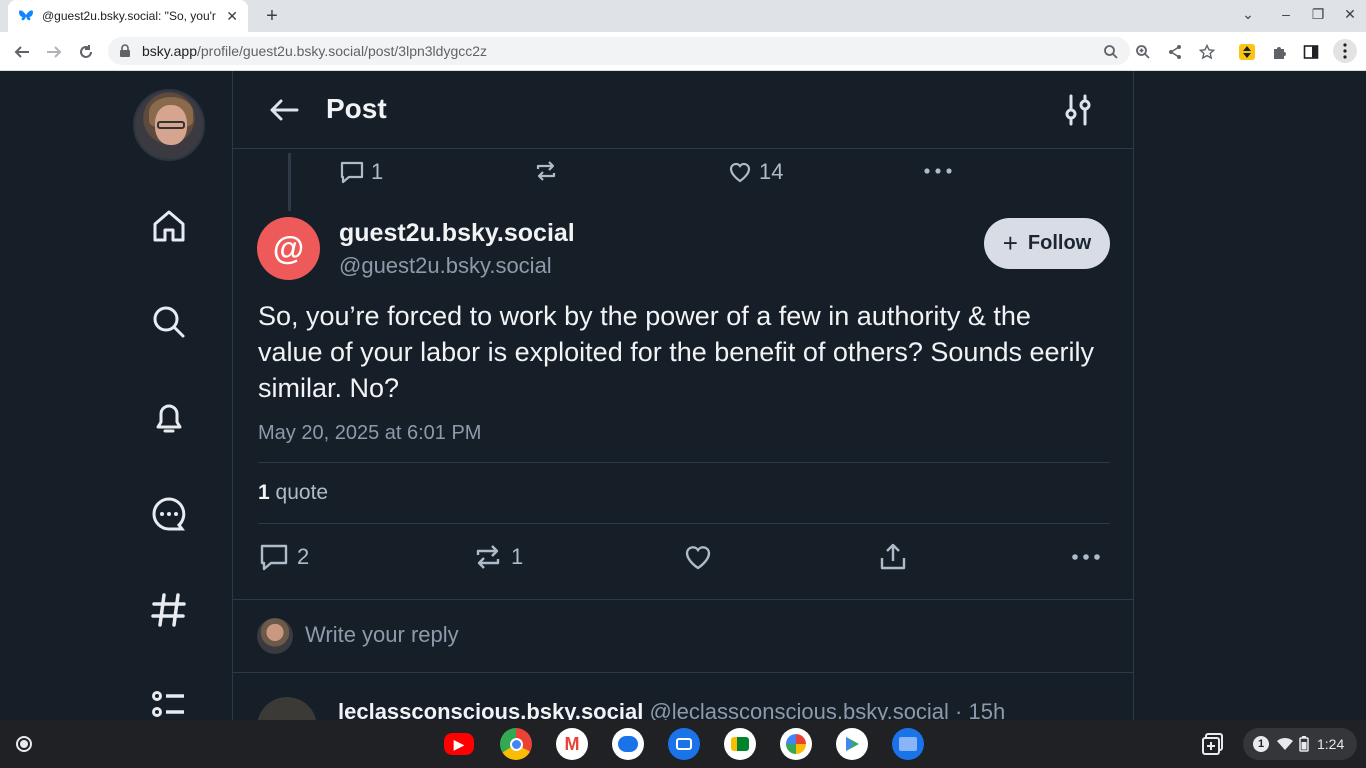 The width and height of the screenshot is (1366, 768). I want to click on page-title: Post, so click(356, 108).